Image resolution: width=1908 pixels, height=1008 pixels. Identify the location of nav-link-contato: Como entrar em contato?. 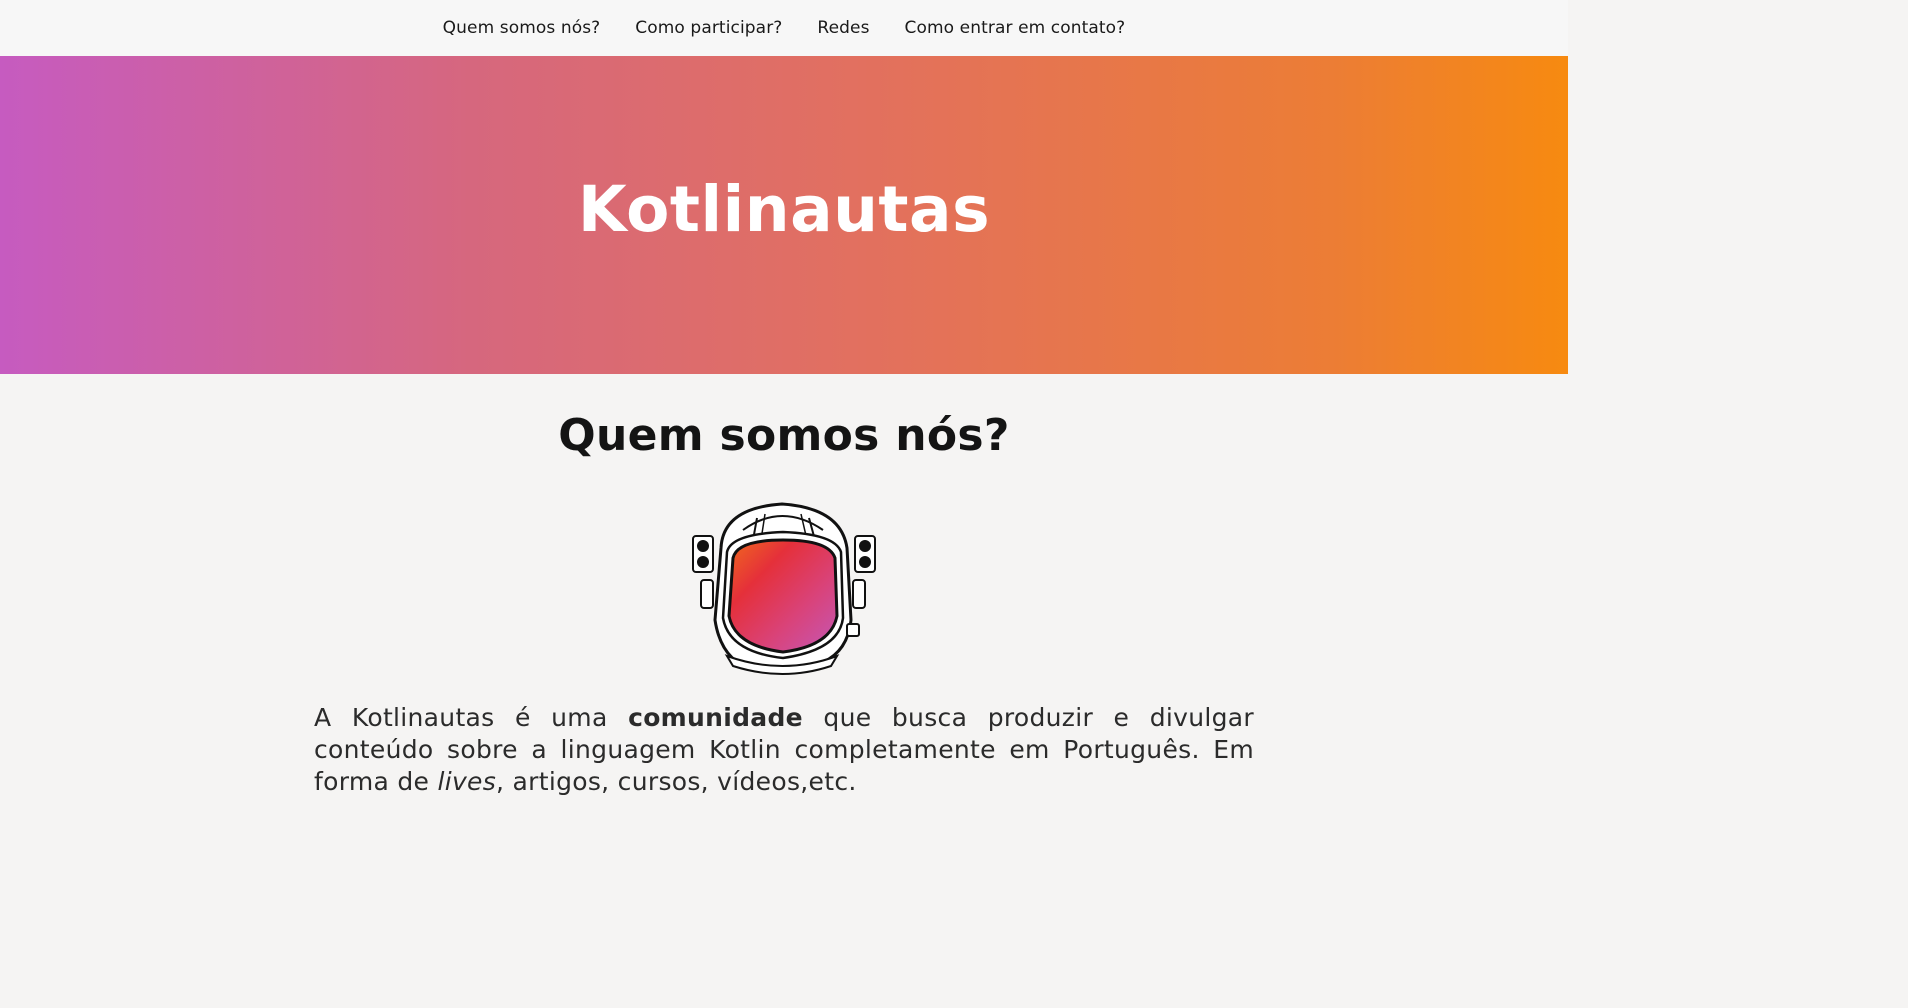
(1015, 28).